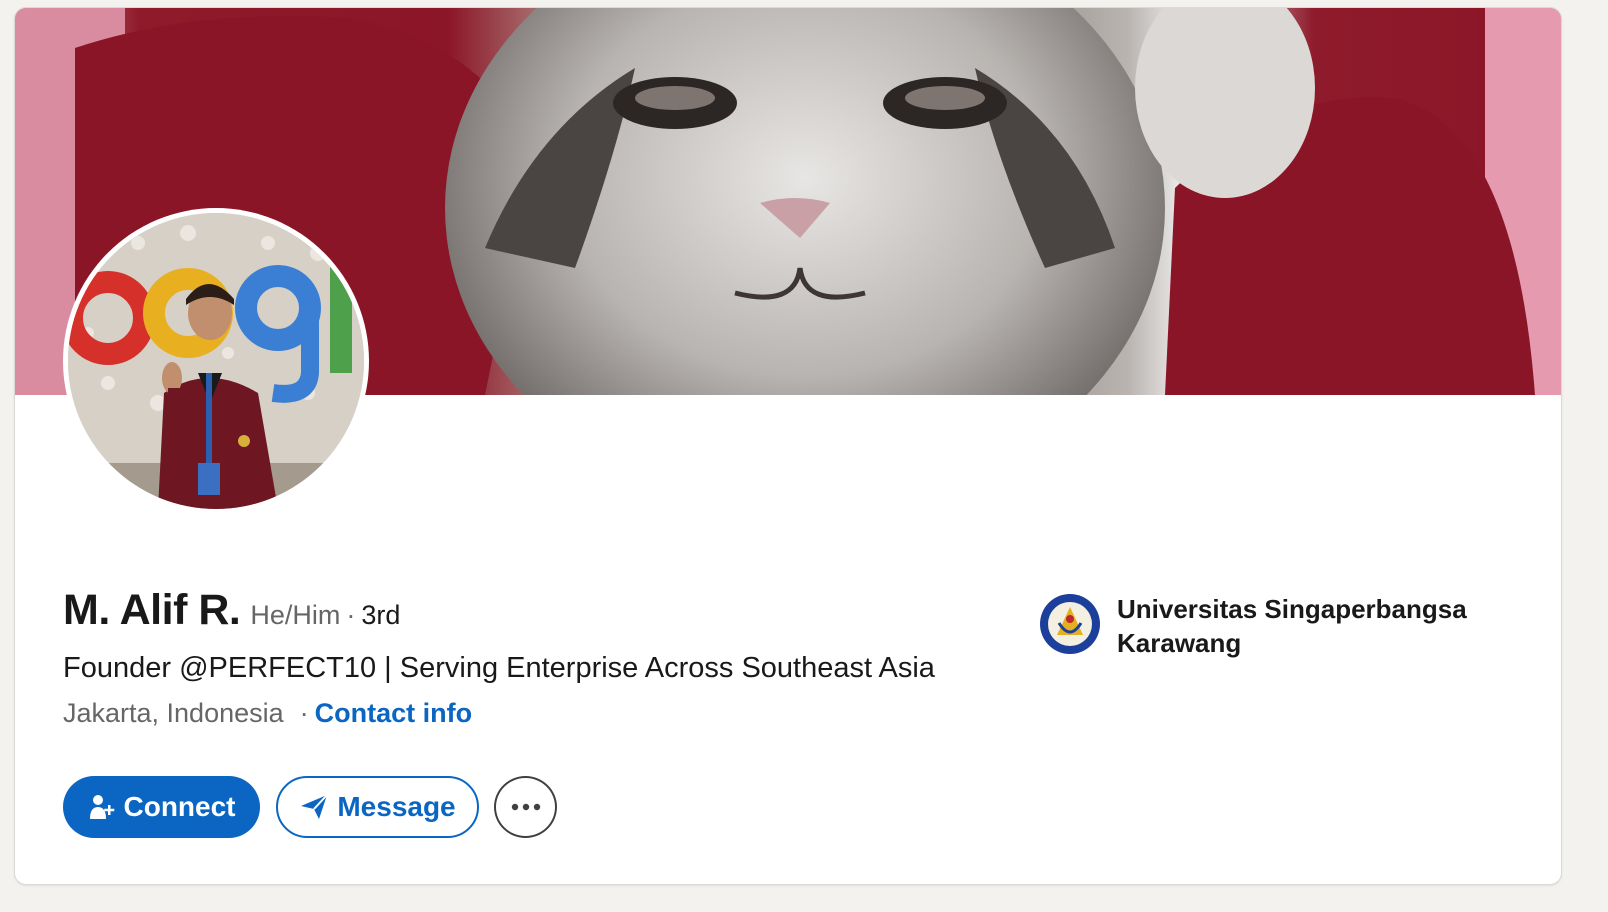 This screenshot has width=1608, height=912. I want to click on education-entry: Universitas Singaperbangsa Karawang, so click(1278, 626).